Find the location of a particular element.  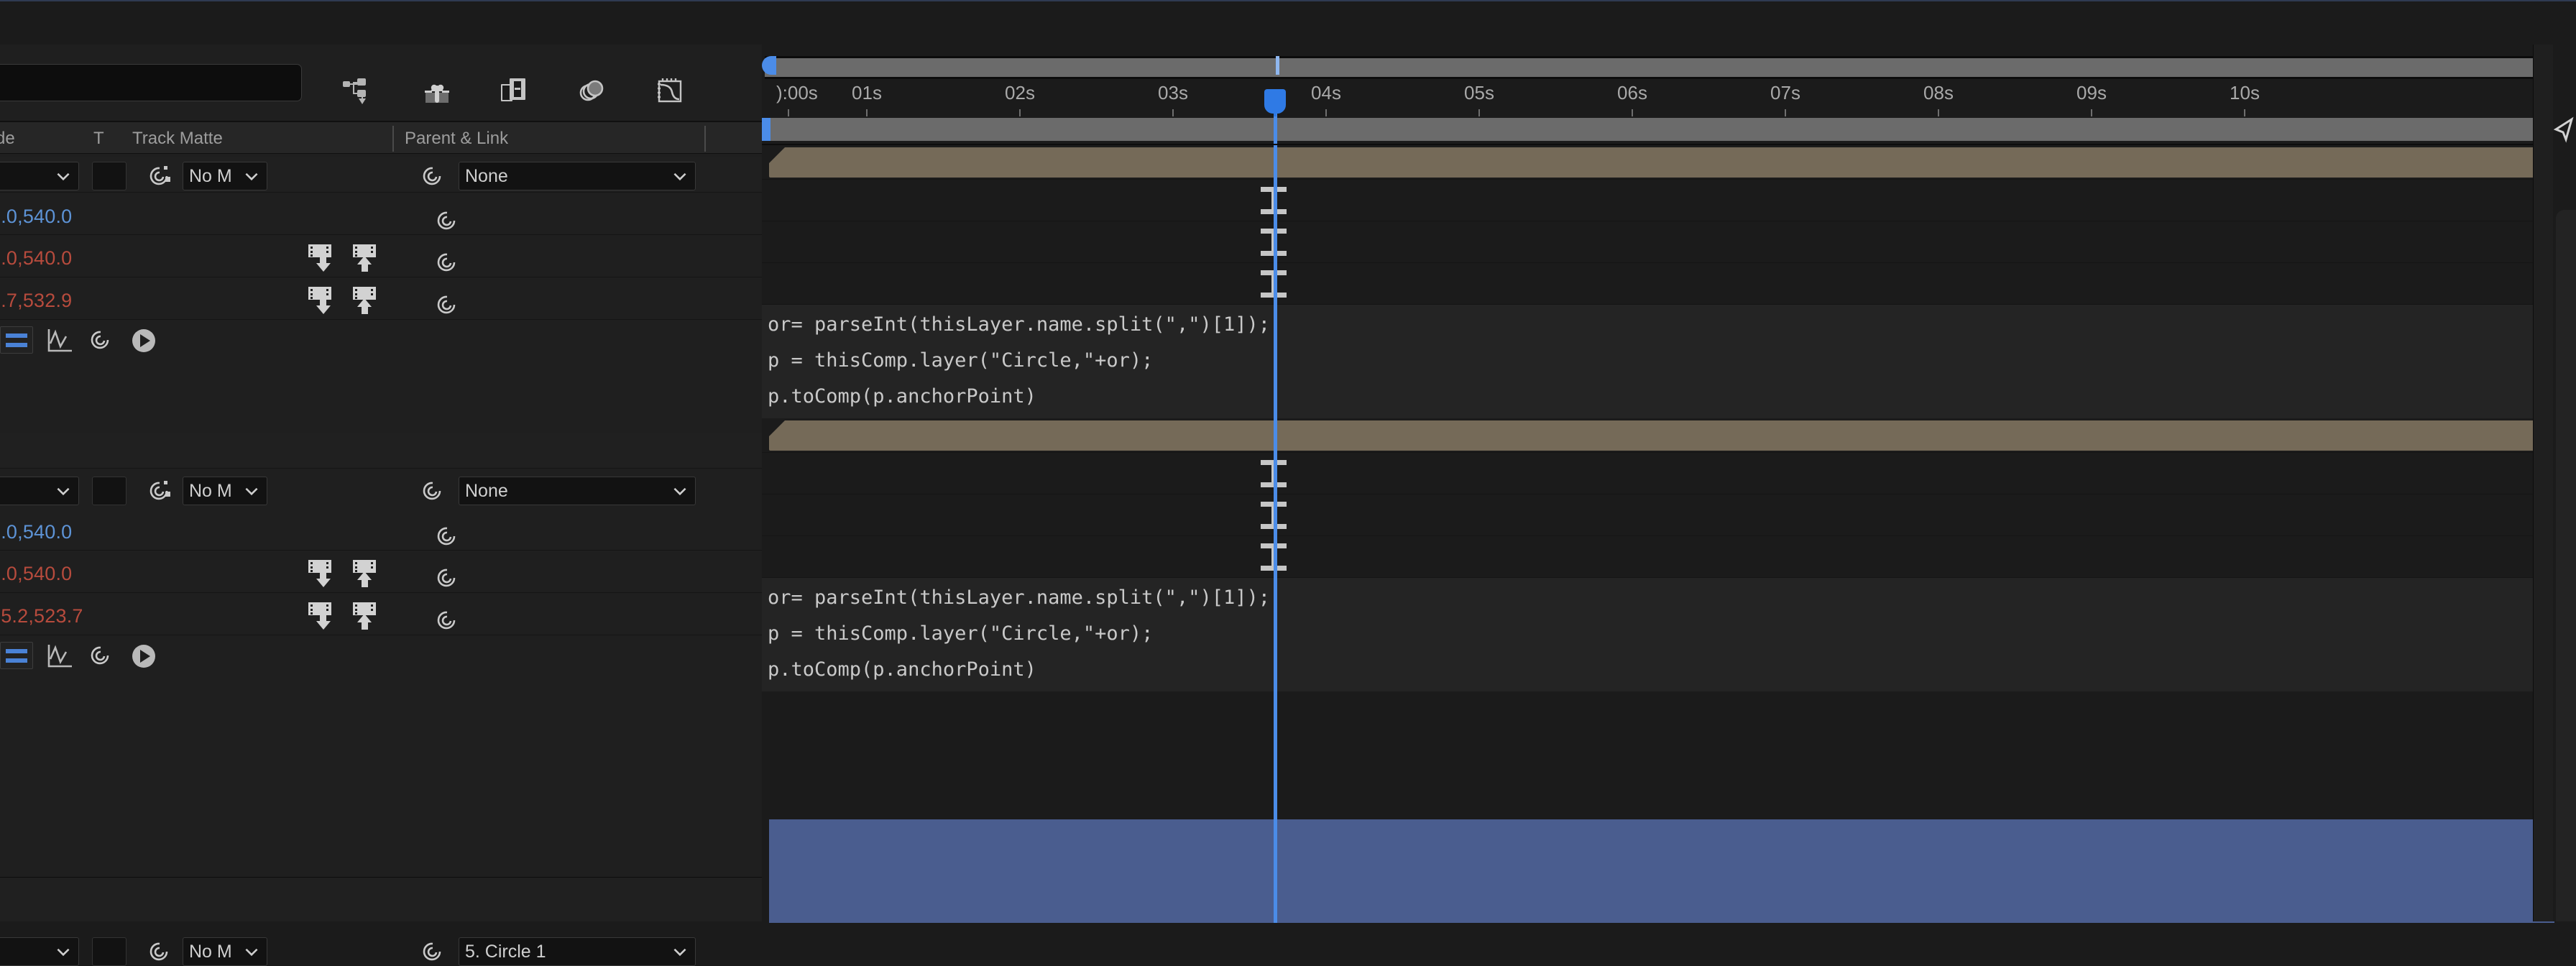

layer-2-mode-dropdown: orn is located at coordinates (39, 491).